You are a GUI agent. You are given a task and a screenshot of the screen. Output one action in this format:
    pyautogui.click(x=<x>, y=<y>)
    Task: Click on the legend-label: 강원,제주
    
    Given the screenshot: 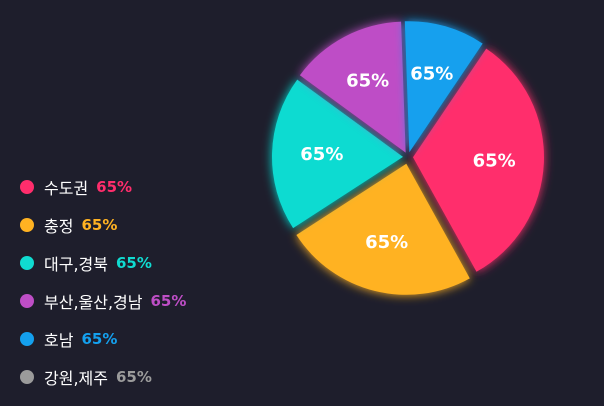 What is the action you would take?
    pyautogui.click(x=76, y=378)
    